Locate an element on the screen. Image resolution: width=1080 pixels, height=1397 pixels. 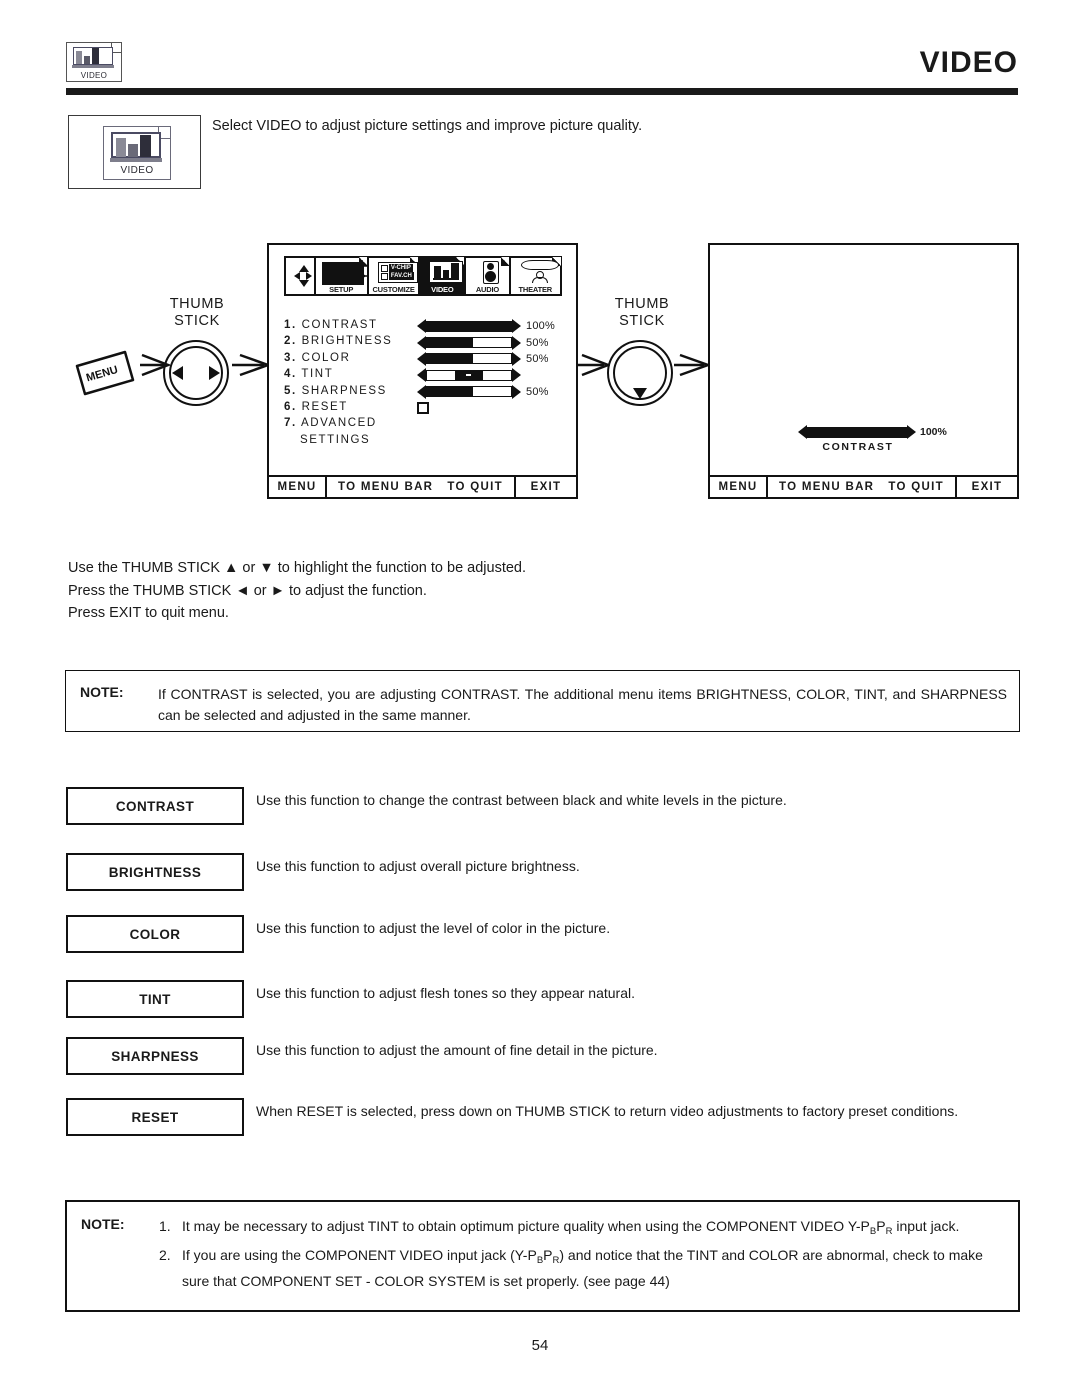
menu-item-label: BRIGHTNESS is located at coordinates (347, 341).